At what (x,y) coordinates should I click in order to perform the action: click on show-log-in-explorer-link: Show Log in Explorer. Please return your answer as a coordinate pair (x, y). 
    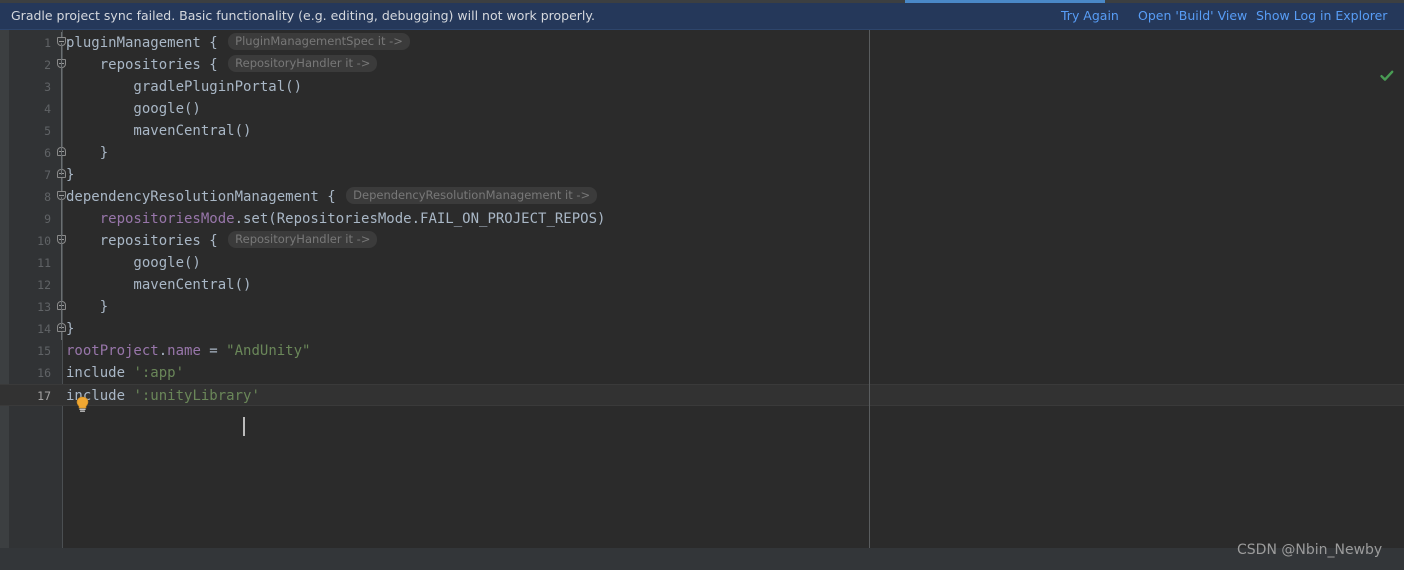
    Looking at the image, I should click on (1321, 15).